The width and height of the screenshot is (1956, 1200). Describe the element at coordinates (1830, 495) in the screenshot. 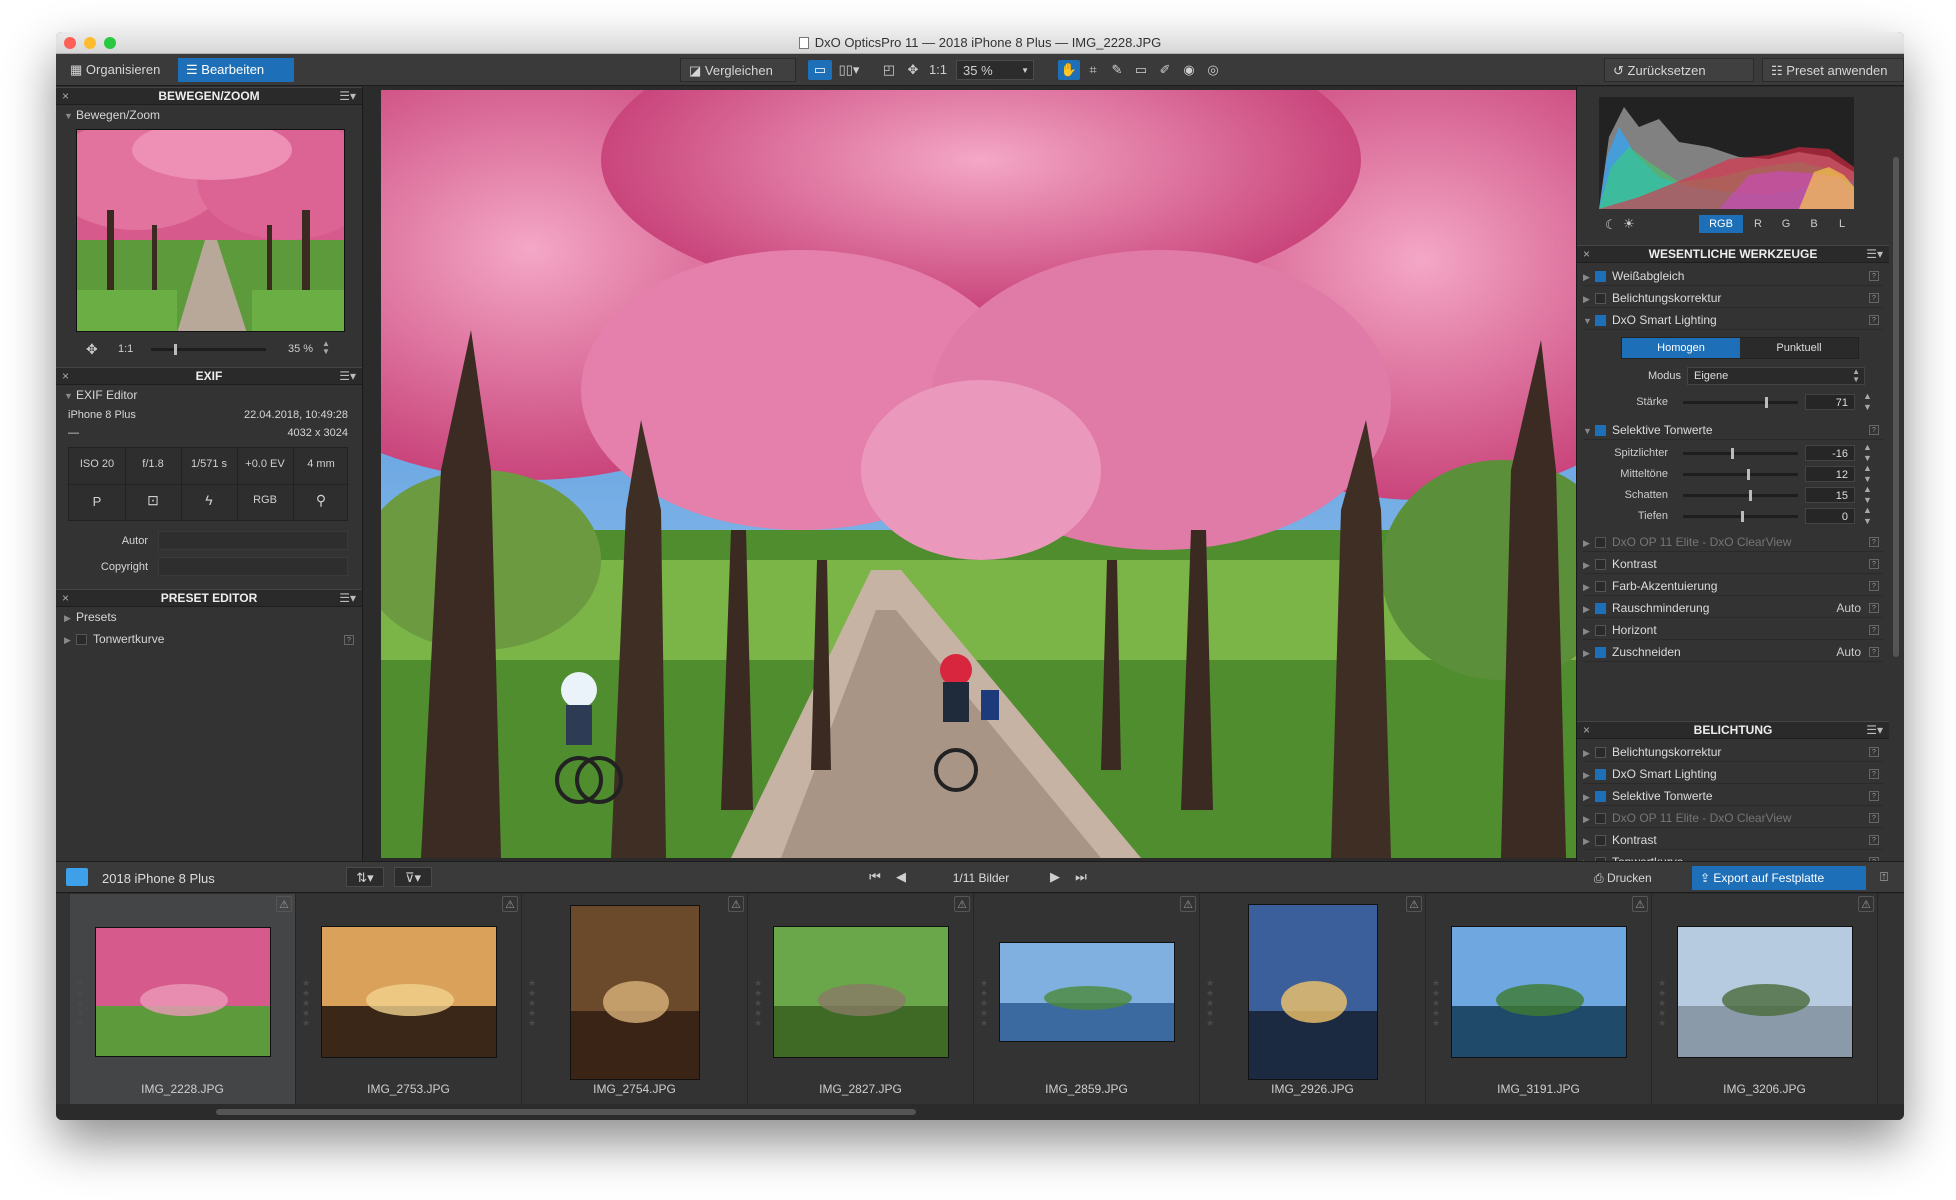

I see `slider-value: 15` at that location.